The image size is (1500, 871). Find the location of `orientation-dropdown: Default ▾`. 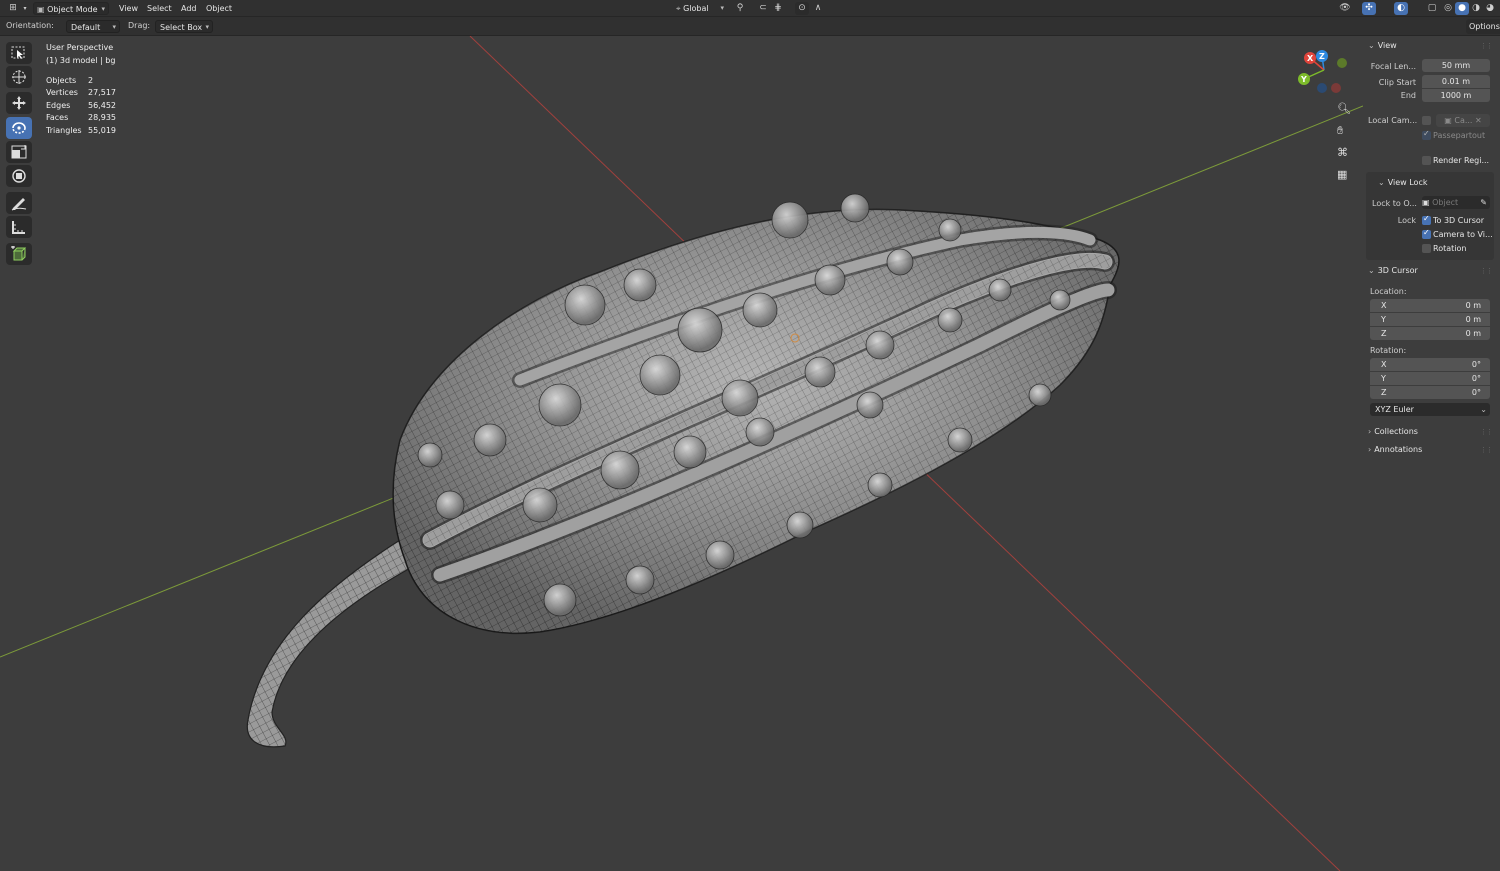

orientation-dropdown: Default ▾ is located at coordinates (93, 26).